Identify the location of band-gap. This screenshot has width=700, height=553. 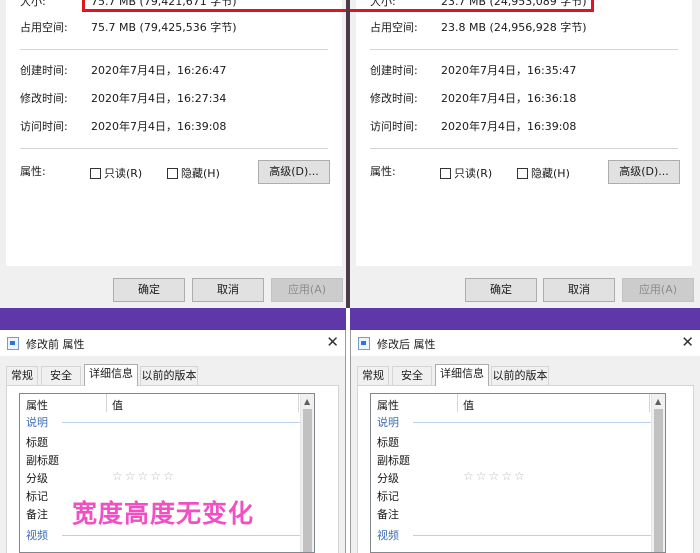
(348, 319).